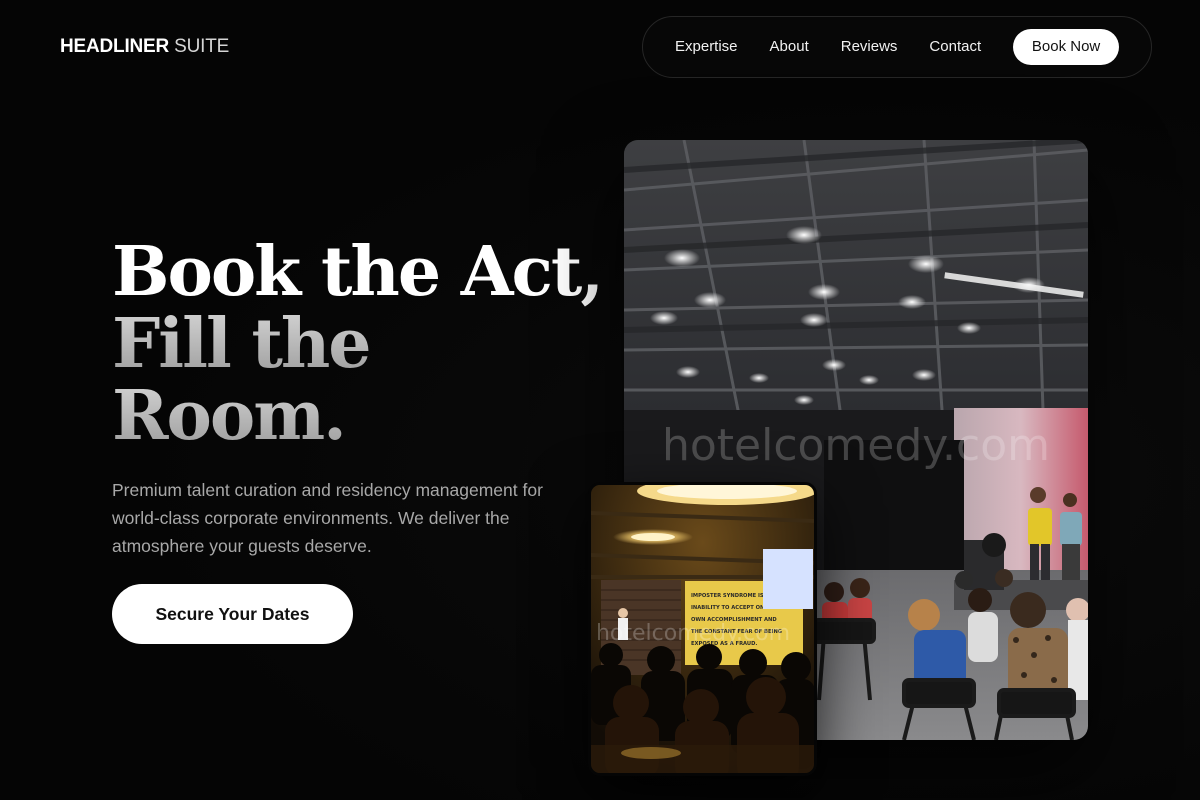 The width and height of the screenshot is (1200, 800). Describe the element at coordinates (1066, 47) in the screenshot. I see `book-now-button: Book Now` at that location.